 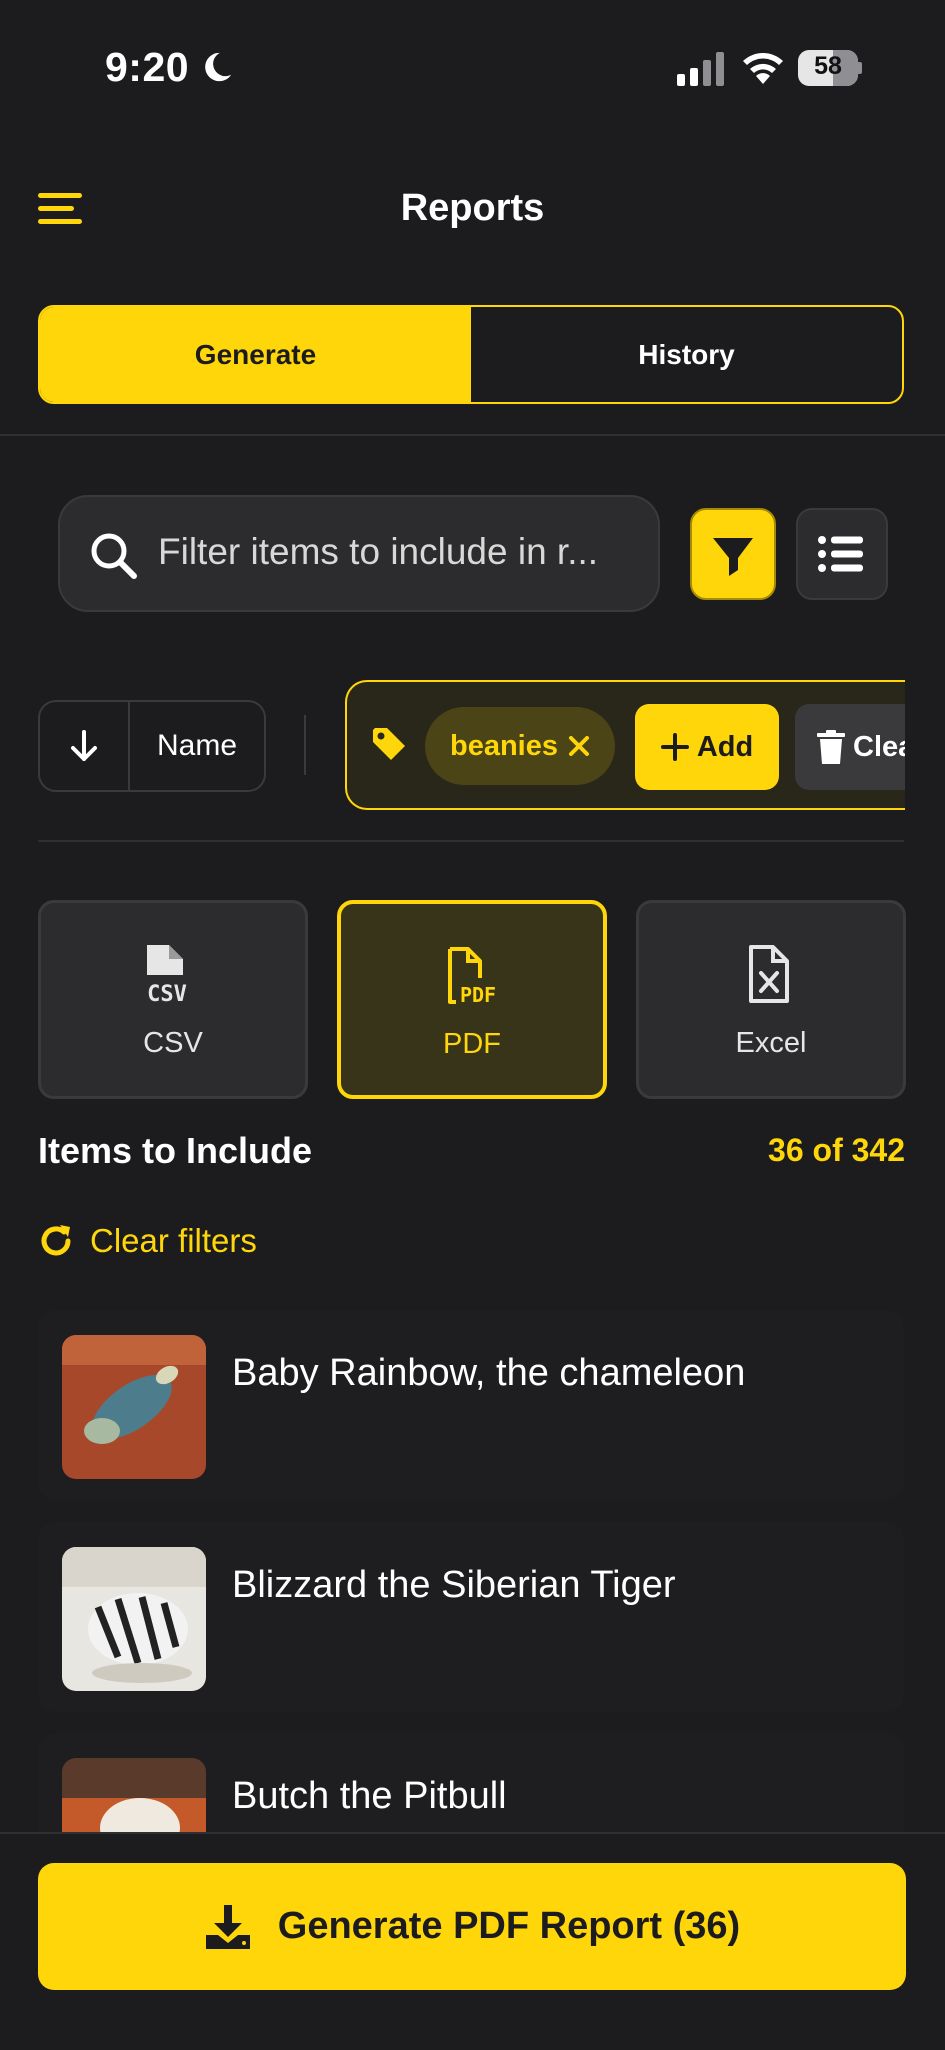 What do you see at coordinates (369, 1796) in the screenshot?
I see `item-name: Butch the Pitbull` at bounding box center [369, 1796].